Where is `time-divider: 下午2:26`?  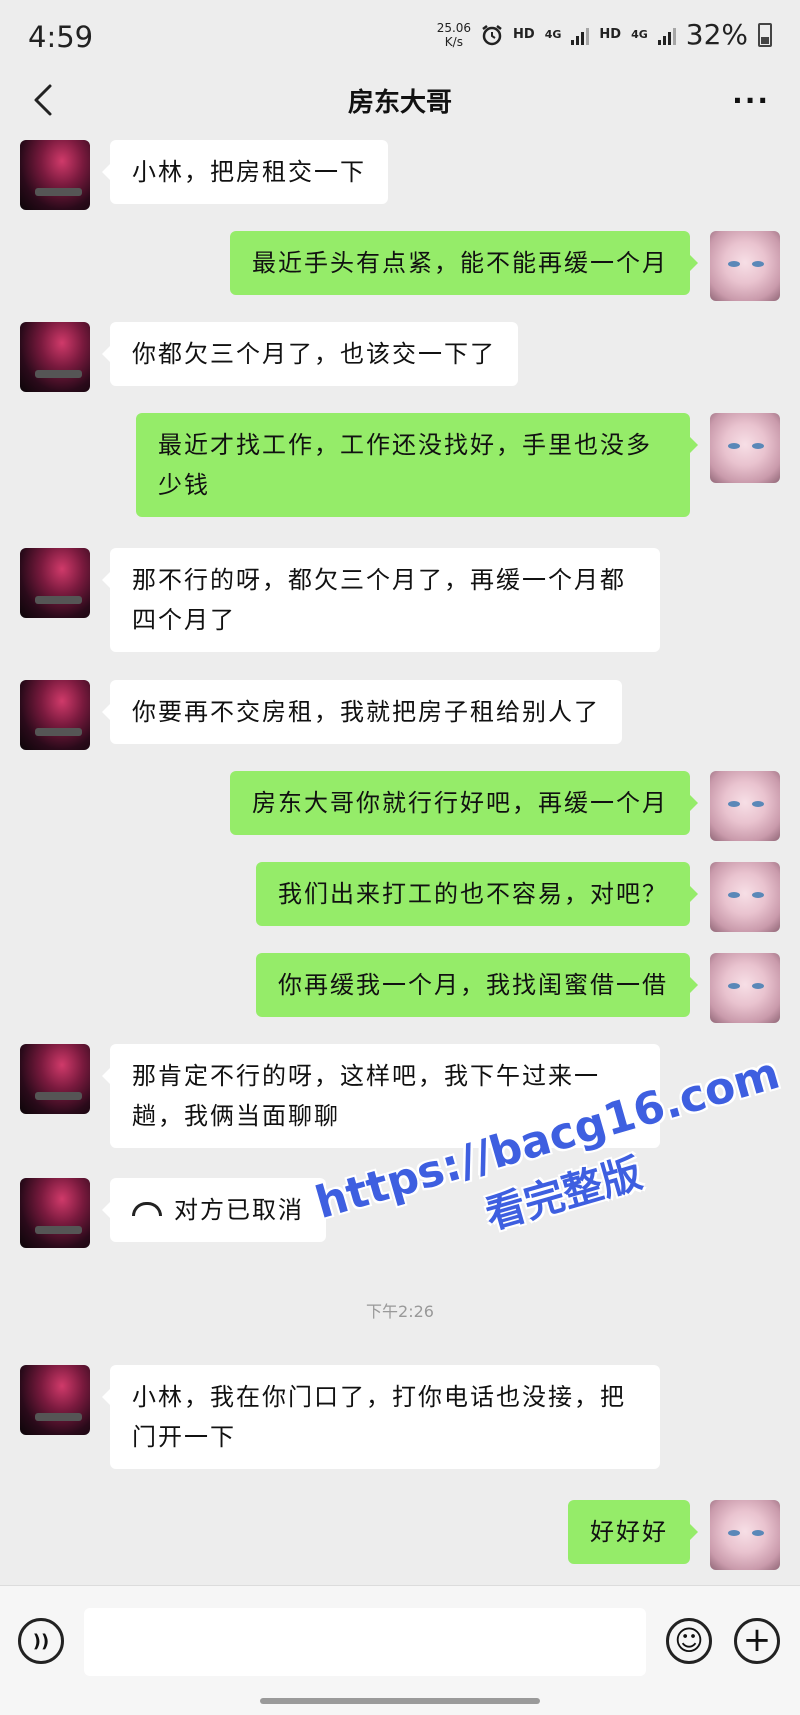
time-divider: 下午2:26 is located at coordinates (400, 1311).